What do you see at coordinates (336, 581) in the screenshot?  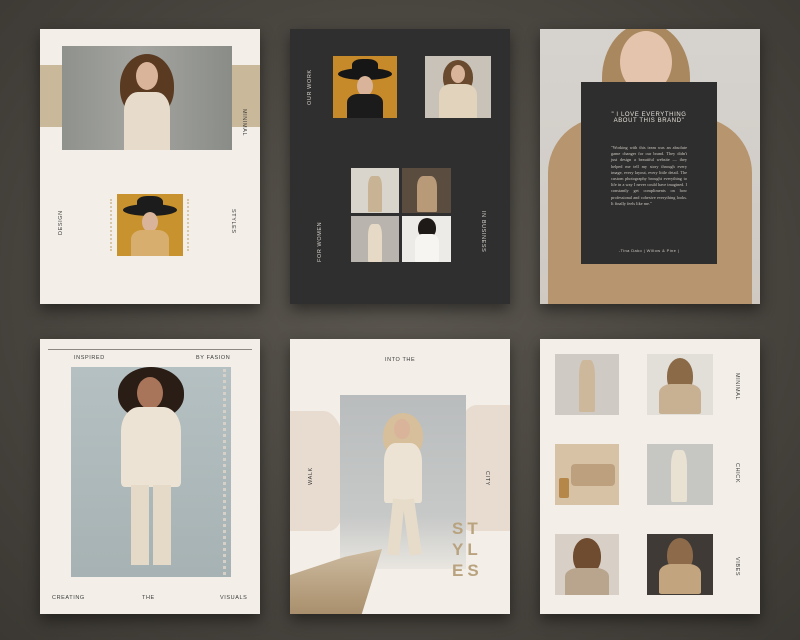 I see `photo-building-torn` at bounding box center [336, 581].